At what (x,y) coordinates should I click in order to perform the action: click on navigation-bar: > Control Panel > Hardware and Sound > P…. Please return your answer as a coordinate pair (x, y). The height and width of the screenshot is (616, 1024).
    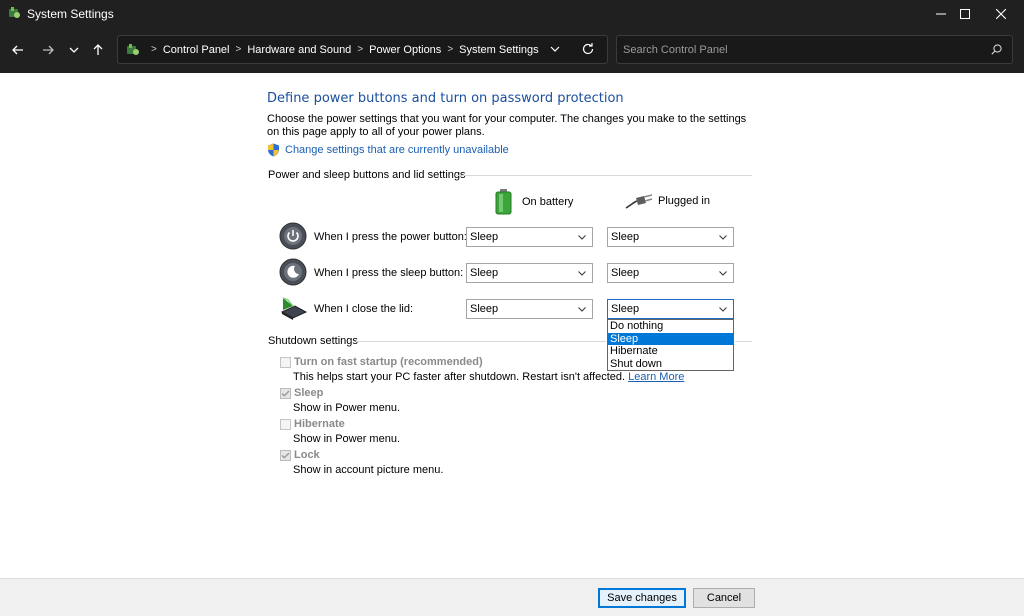
    Looking at the image, I should click on (512, 50).